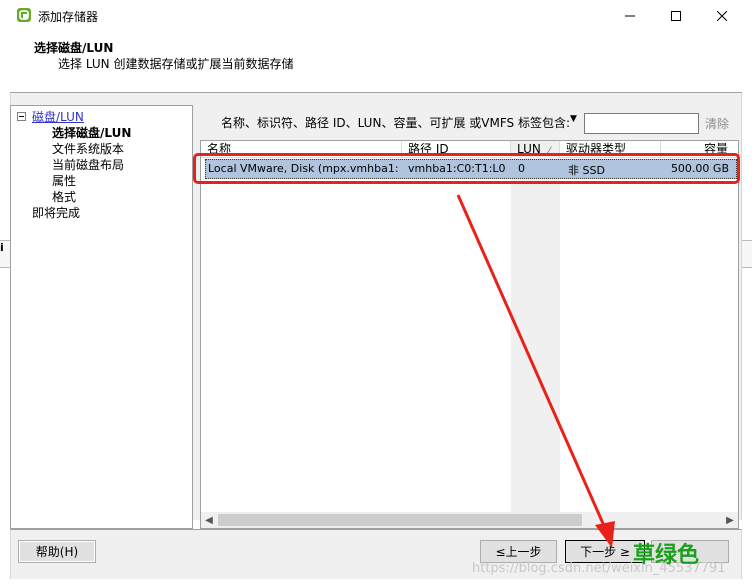 The height and width of the screenshot is (588, 752). I want to click on maximize-icon, so click(676, 15).